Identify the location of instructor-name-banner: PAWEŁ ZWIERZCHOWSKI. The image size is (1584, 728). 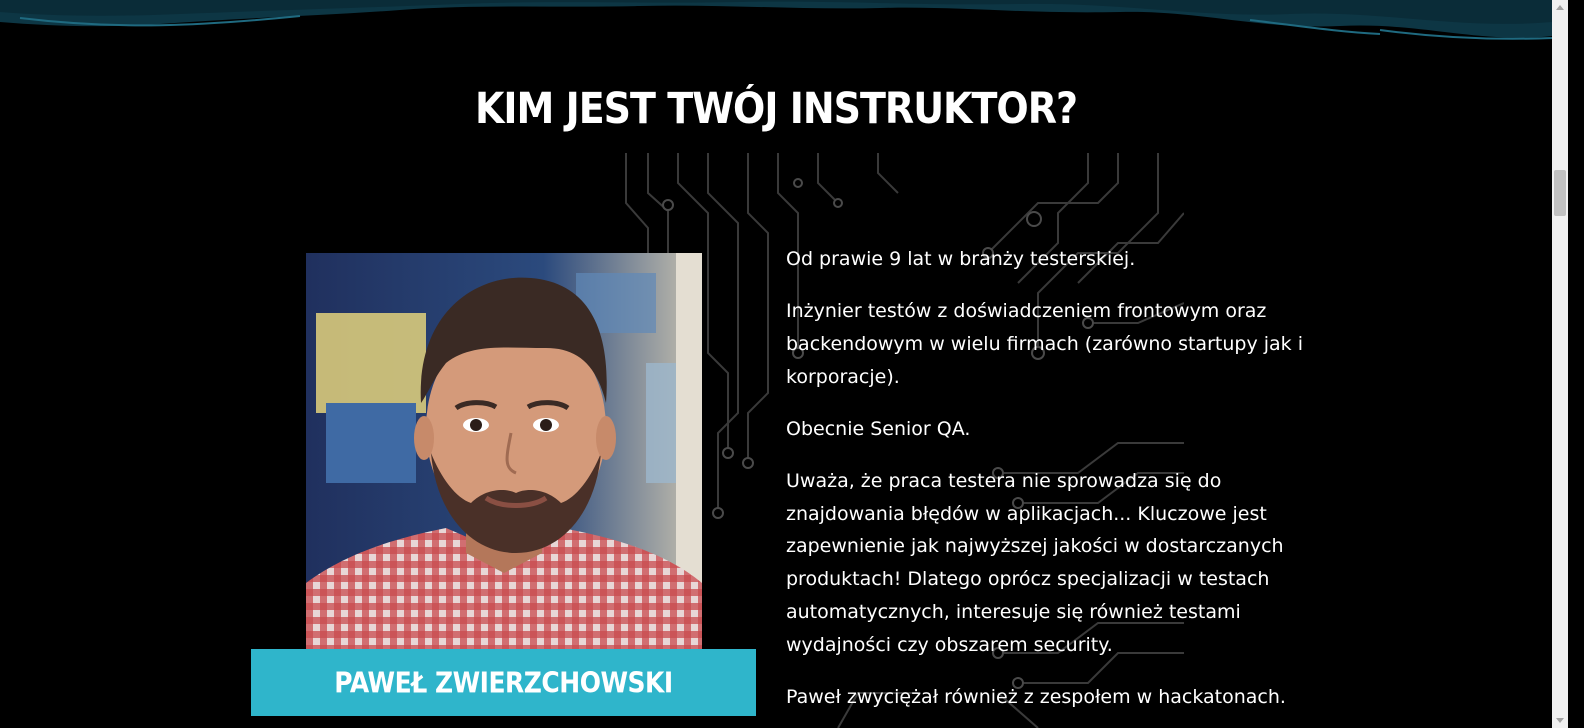
(503, 682).